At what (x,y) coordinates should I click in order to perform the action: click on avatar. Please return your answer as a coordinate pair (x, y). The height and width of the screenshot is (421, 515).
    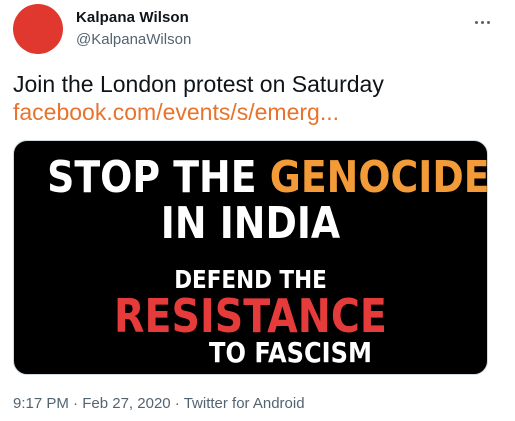
    Looking at the image, I should click on (38, 29).